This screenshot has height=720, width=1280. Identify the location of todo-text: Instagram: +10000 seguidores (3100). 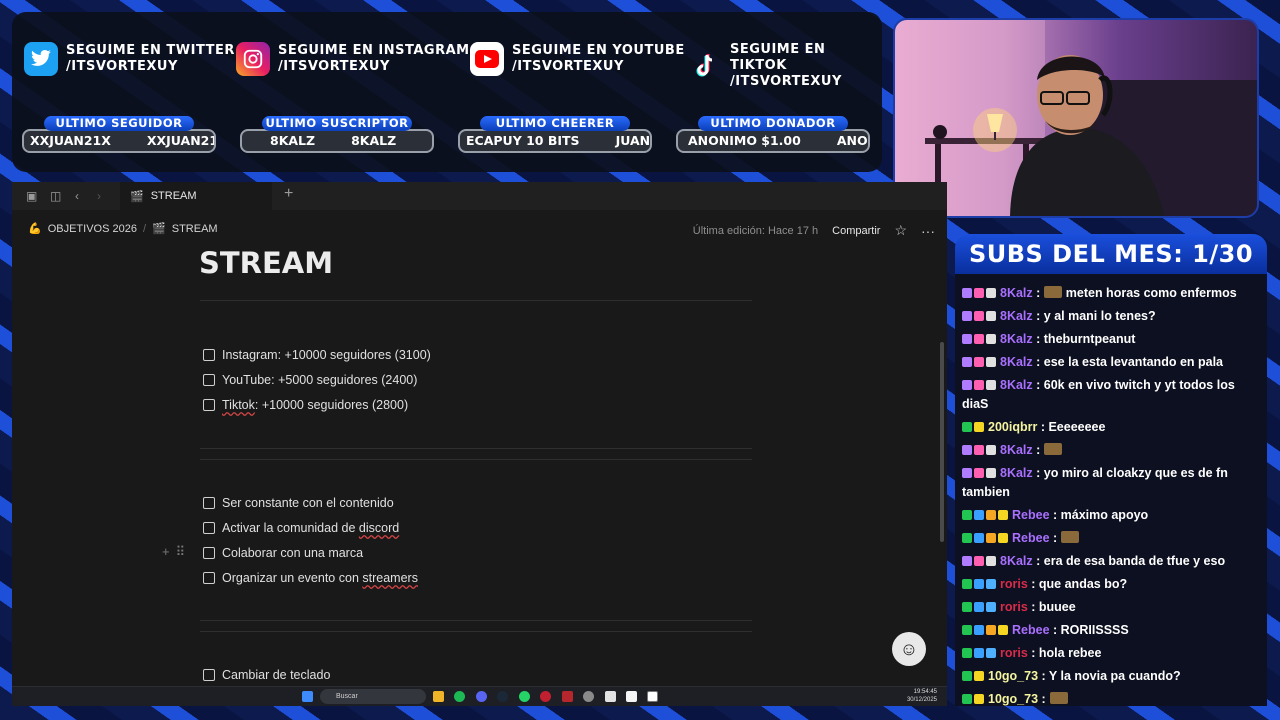
(326, 355).